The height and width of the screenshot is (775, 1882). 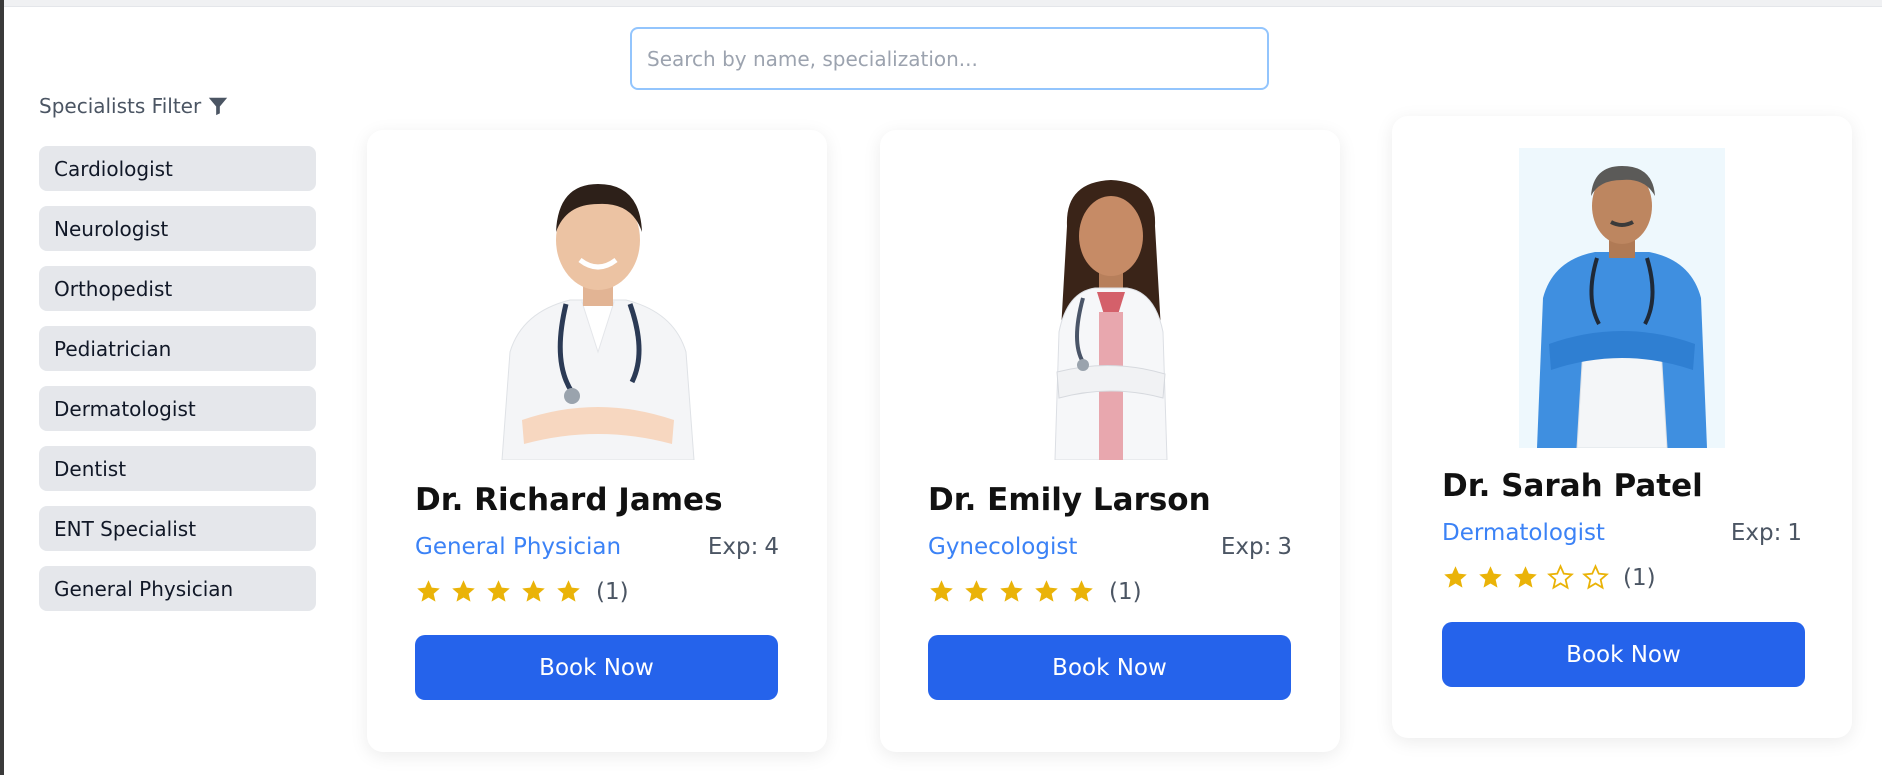 I want to click on filter-item-cardiologist: Cardiologist, so click(x=177, y=168).